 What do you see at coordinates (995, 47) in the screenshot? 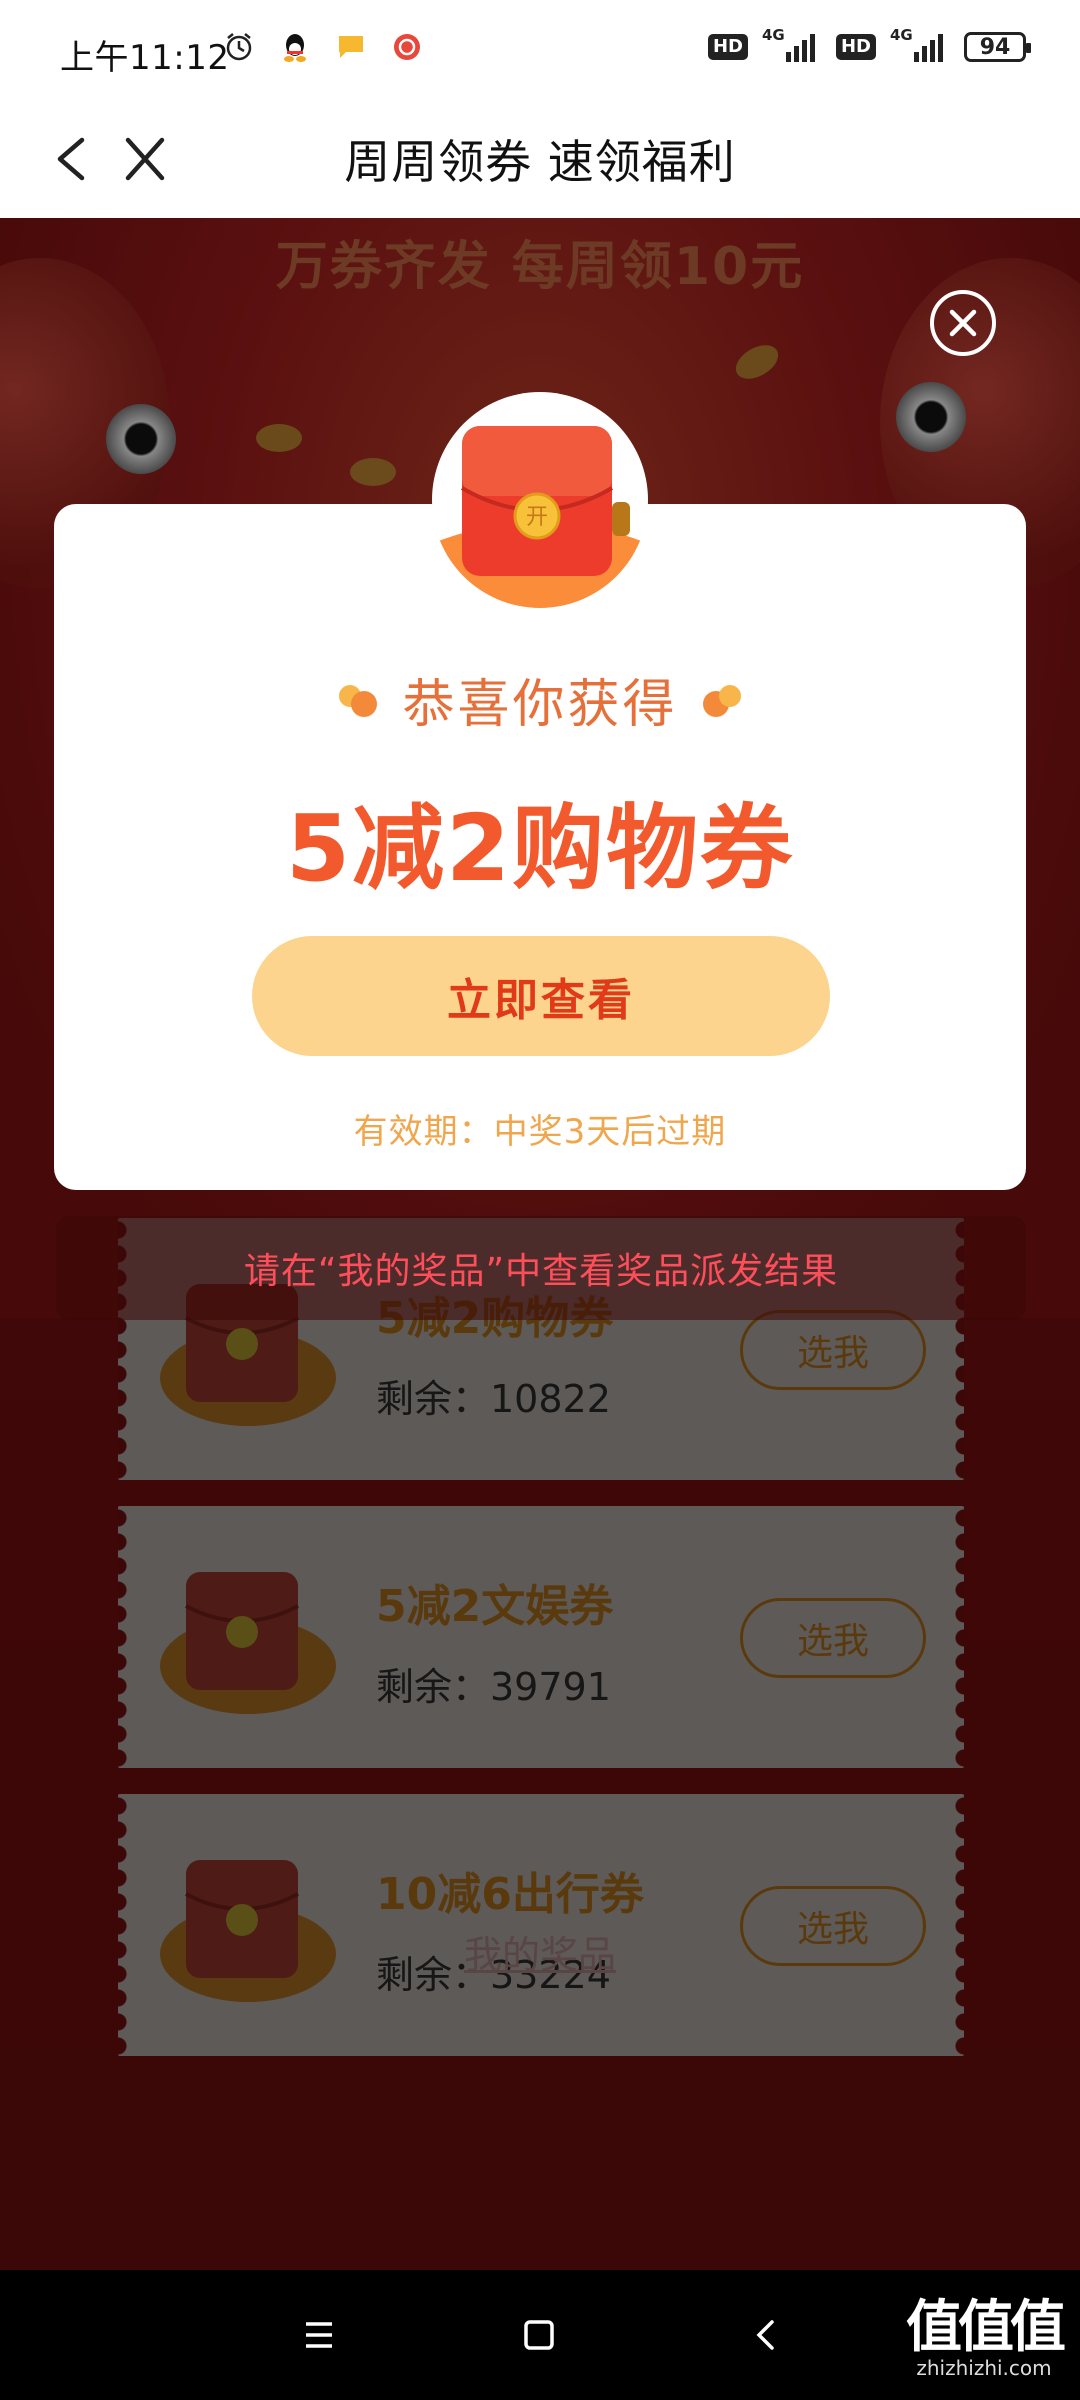
I see `battery-level: 94` at bounding box center [995, 47].